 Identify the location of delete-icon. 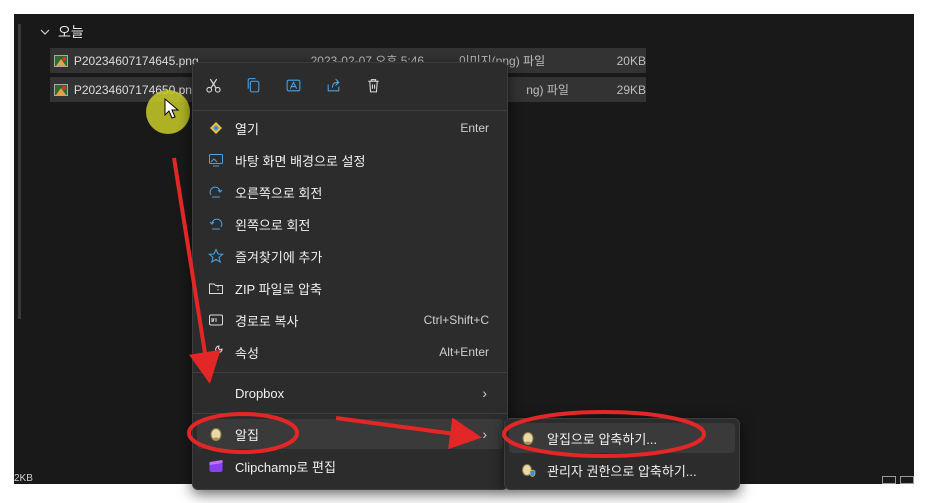
(373, 85).